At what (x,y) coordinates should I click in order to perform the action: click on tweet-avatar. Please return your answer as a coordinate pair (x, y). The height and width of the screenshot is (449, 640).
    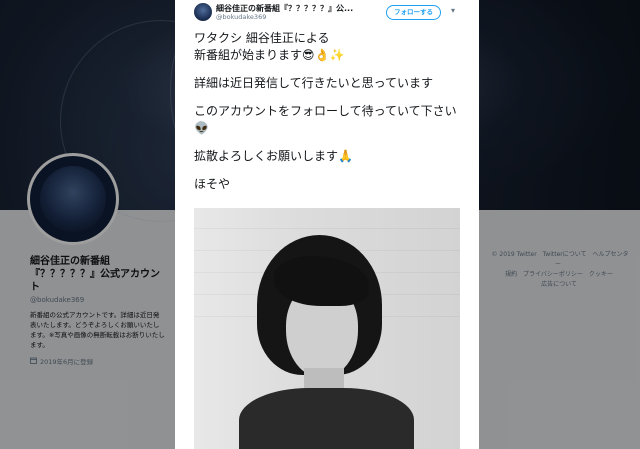
    Looking at the image, I should click on (203, 12).